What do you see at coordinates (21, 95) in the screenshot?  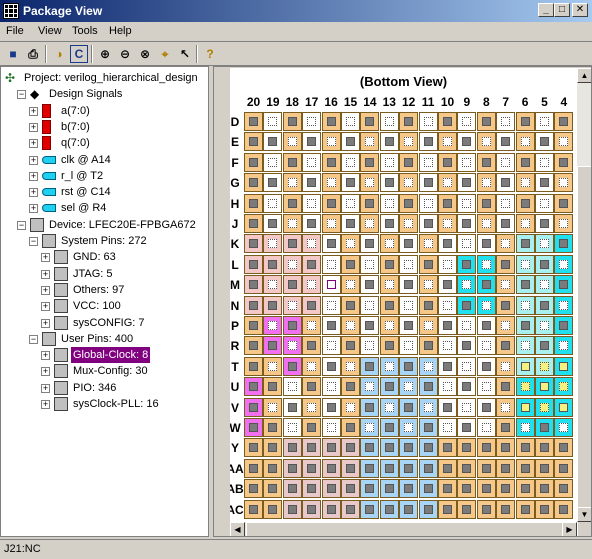 I see `collapse-icon: −` at bounding box center [21, 95].